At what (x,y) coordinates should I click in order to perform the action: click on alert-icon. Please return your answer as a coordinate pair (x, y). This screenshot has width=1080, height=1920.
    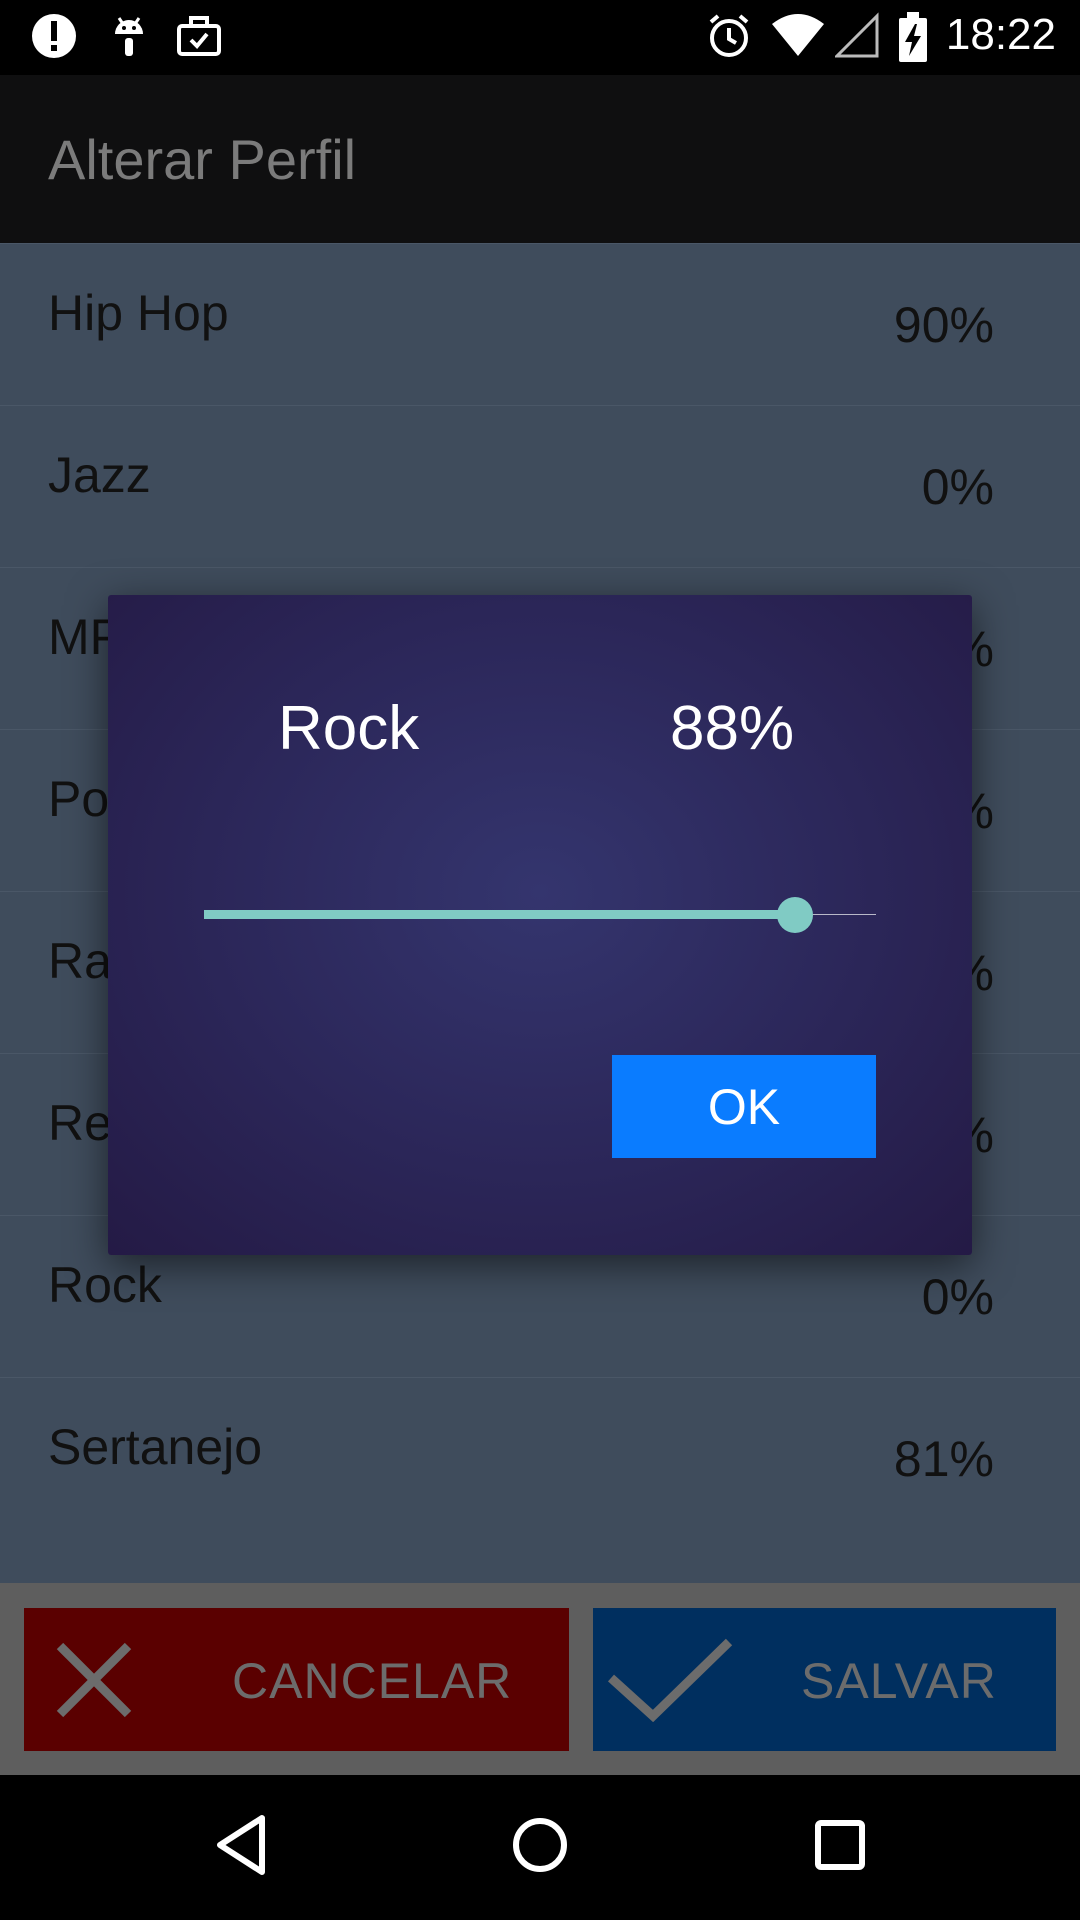
    Looking at the image, I should click on (54, 36).